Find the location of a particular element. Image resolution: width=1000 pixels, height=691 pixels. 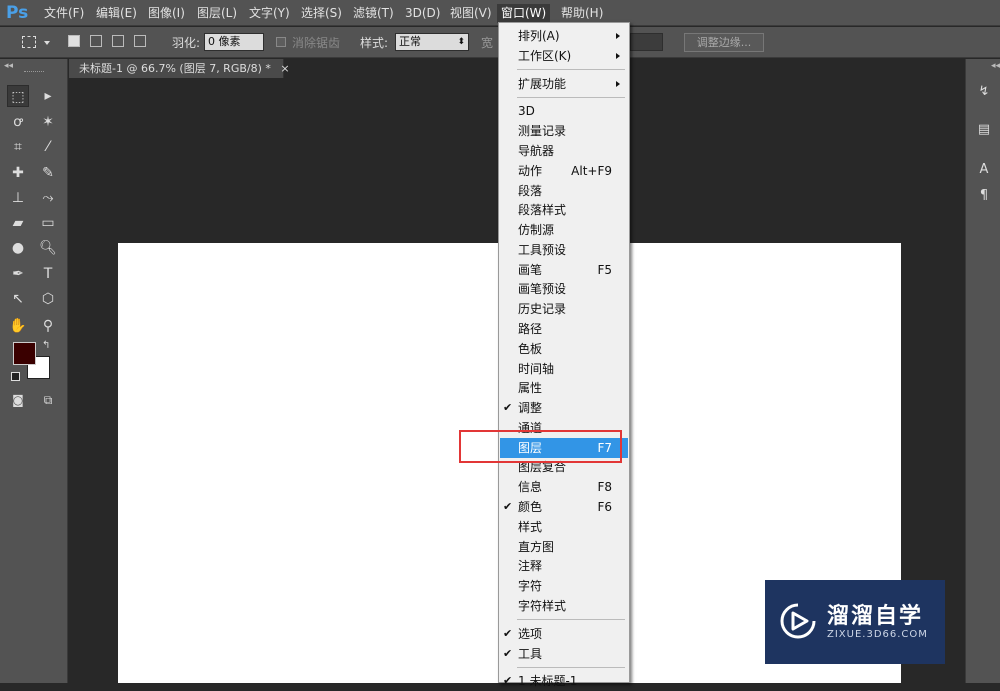

screen-mode-icon: ⧉ is located at coordinates (48, 400).